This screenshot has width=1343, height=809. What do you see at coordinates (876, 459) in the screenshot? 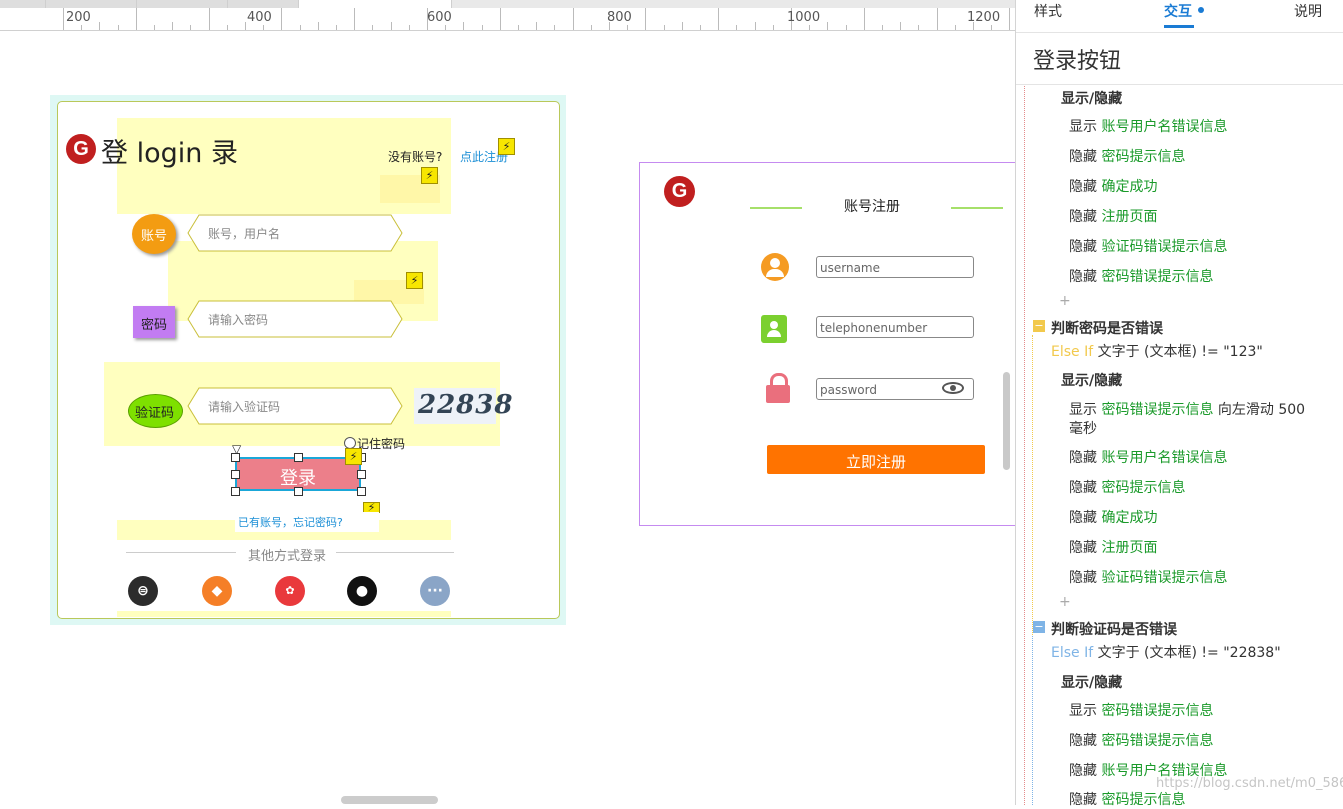
I see `register-submit-button: 立即注册` at bounding box center [876, 459].